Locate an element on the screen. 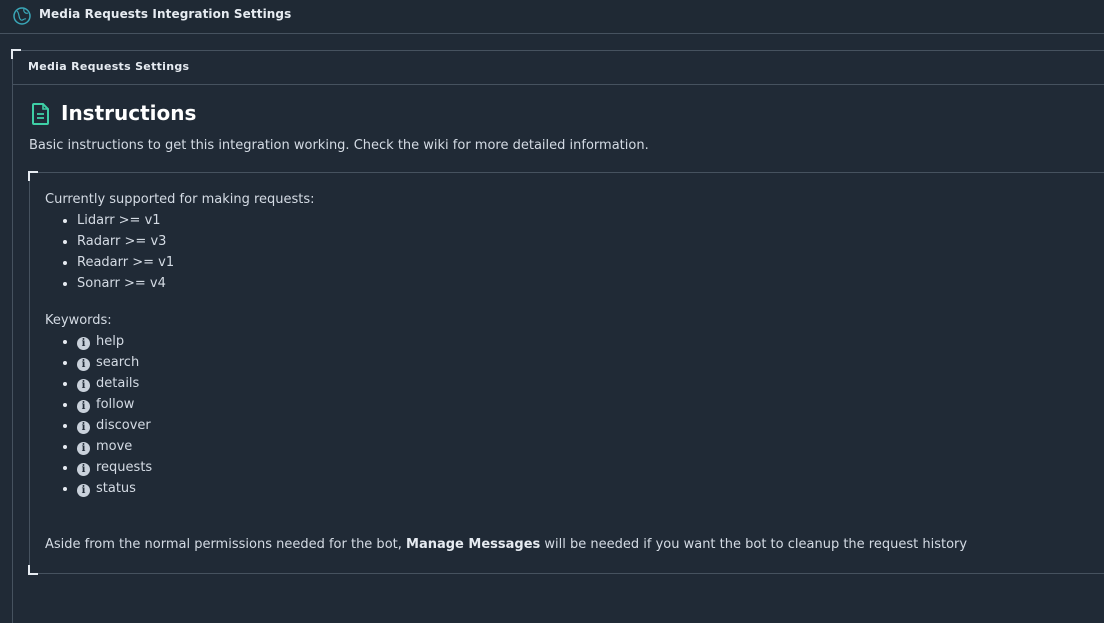 The image size is (1104, 623). instructions-heading: Instructions is located at coordinates (129, 113).